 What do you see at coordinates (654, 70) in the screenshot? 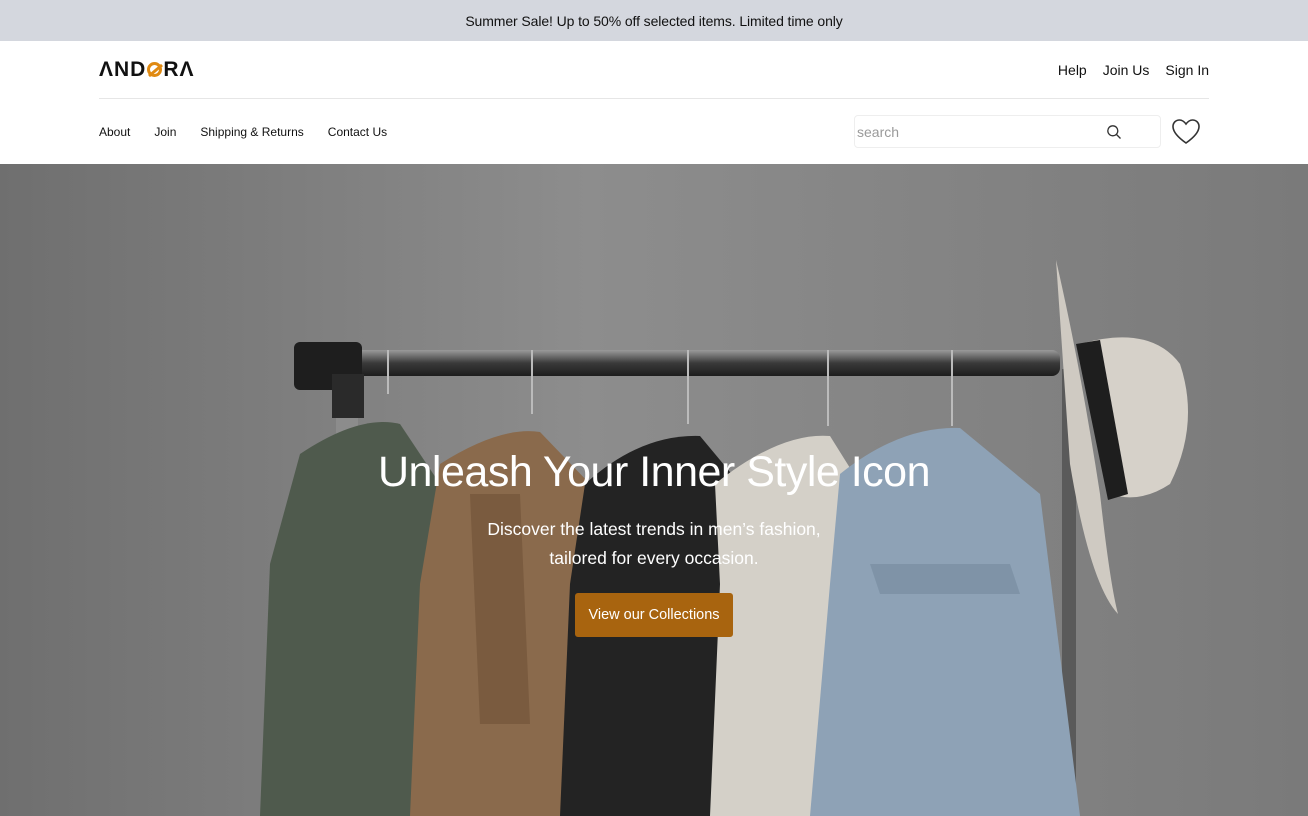
I see `header-top: ΛND RΛ Help Join Us Sign In` at bounding box center [654, 70].